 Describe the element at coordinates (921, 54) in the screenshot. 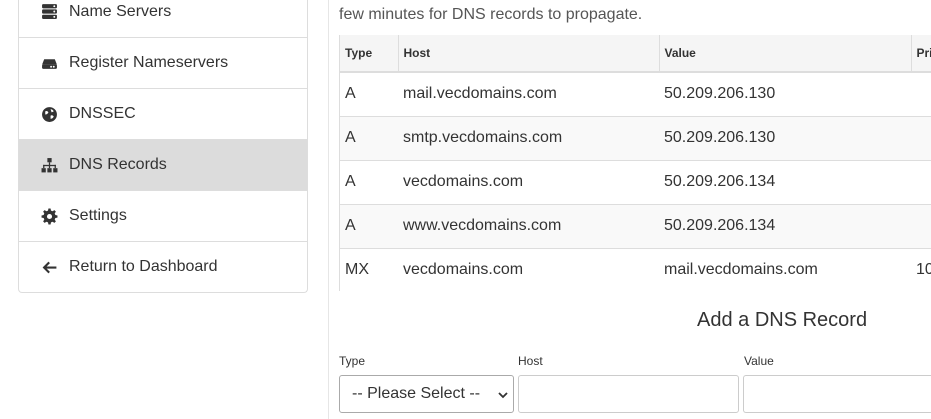

I see `column-header-priority: Pri` at that location.